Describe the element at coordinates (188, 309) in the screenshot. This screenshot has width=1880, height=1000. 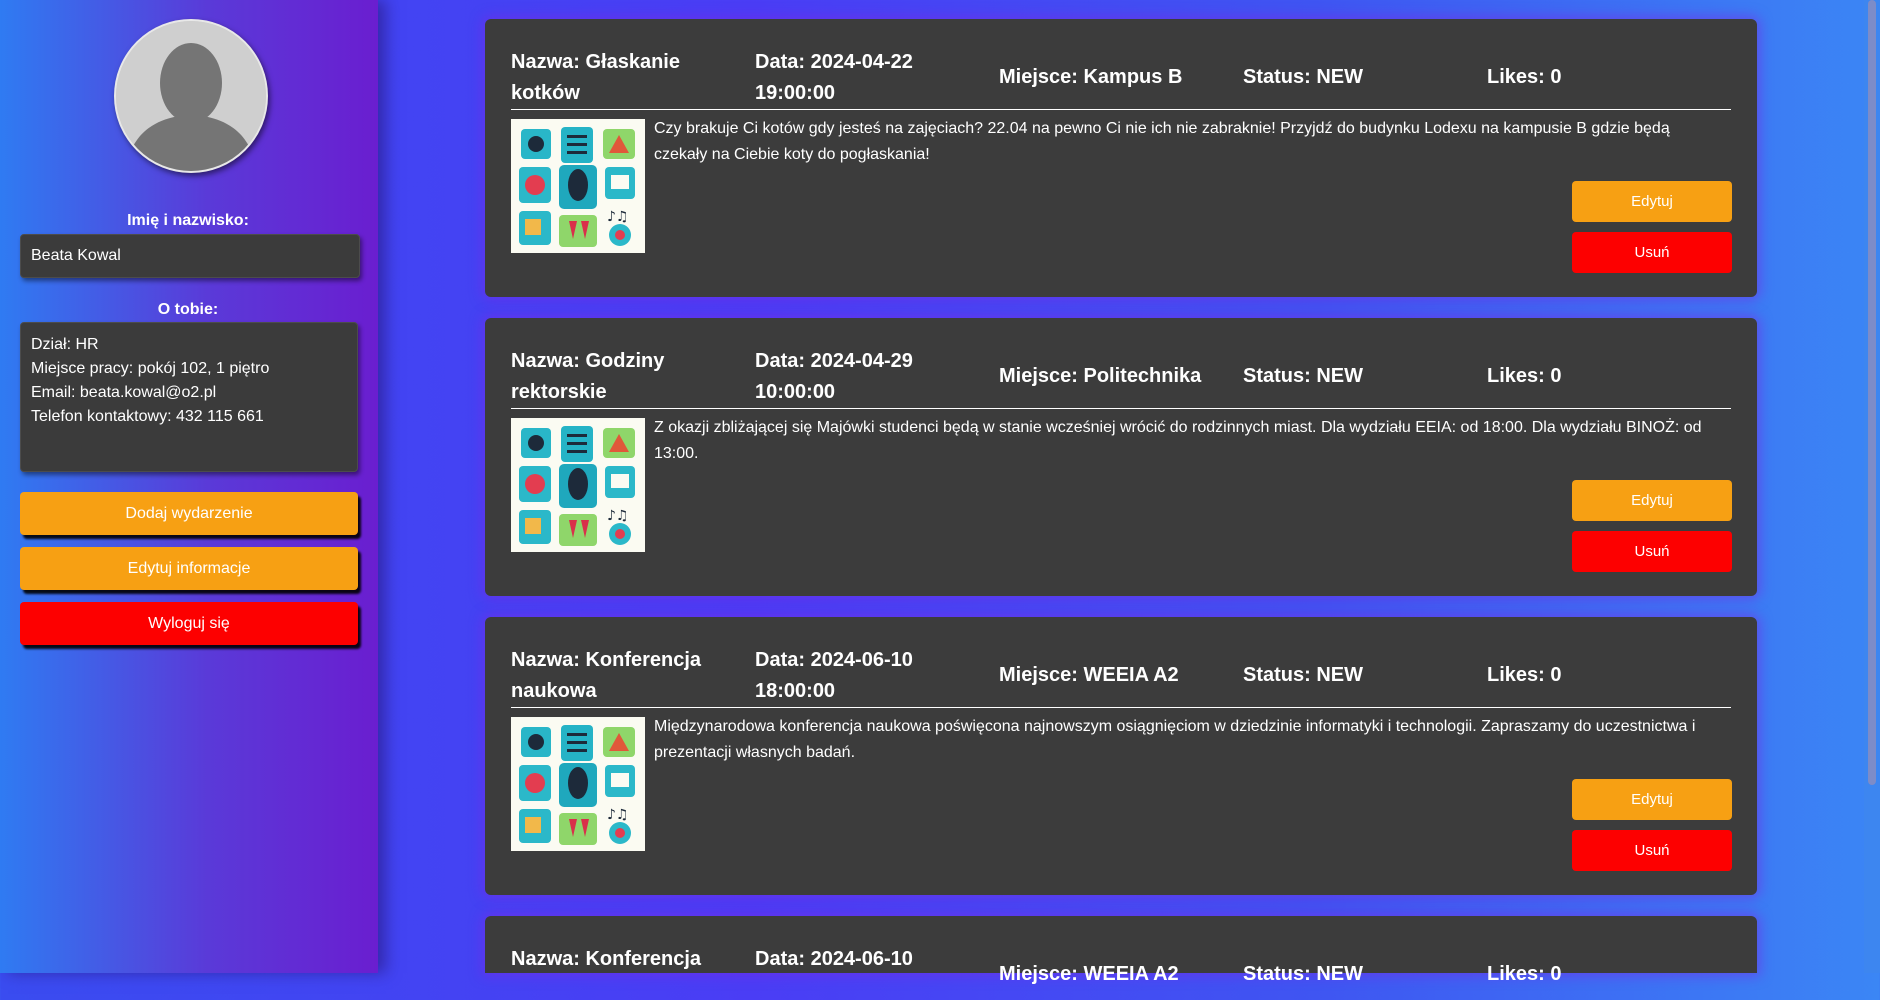
I see `about-label: O tobie:` at that location.